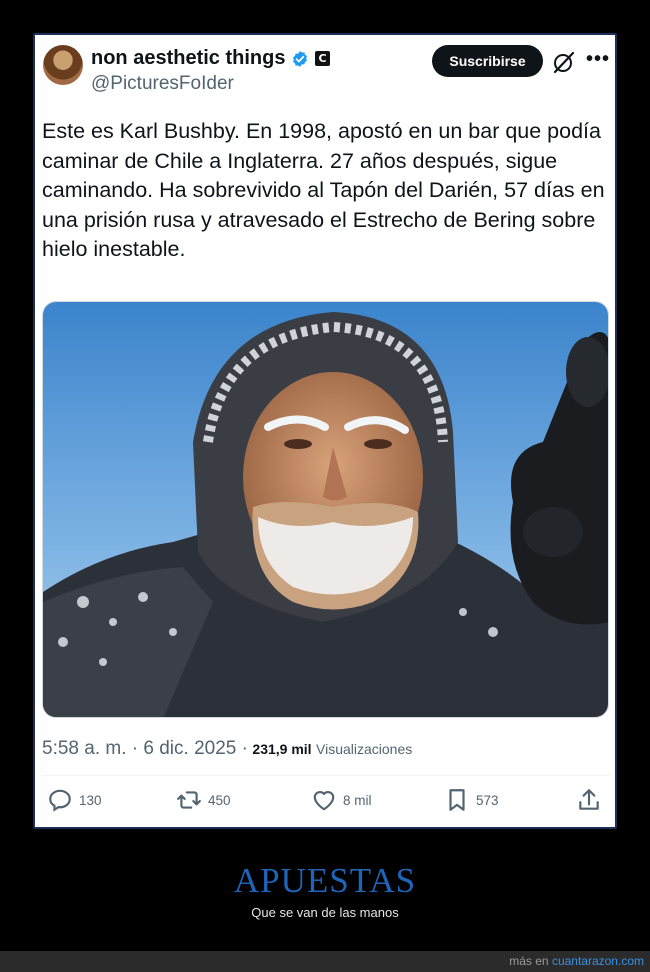  Describe the element at coordinates (60, 800) in the screenshot. I see `reply-icon` at that location.